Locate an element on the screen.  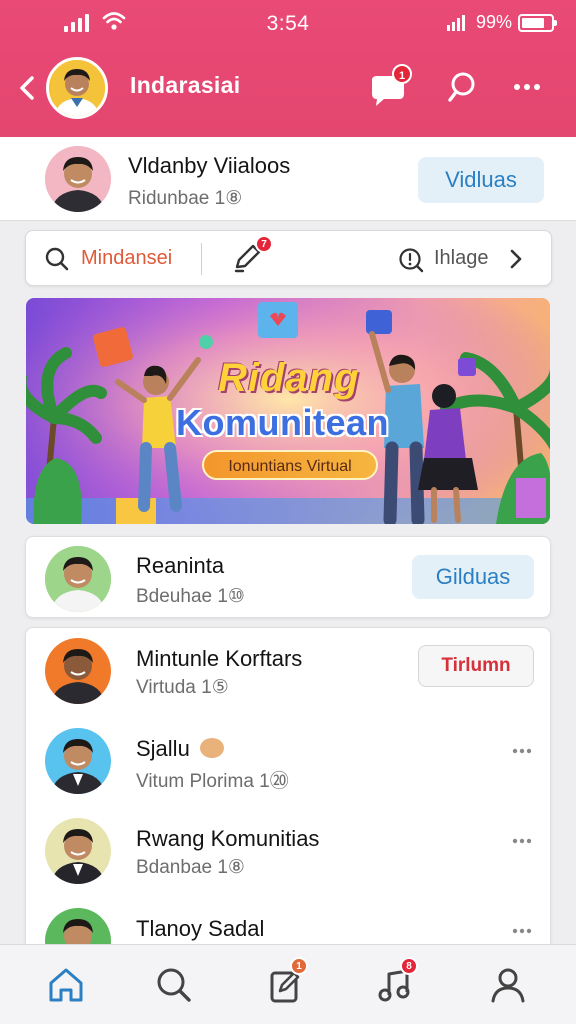
search-label: Mindansei is located at coordinates (126, 258).